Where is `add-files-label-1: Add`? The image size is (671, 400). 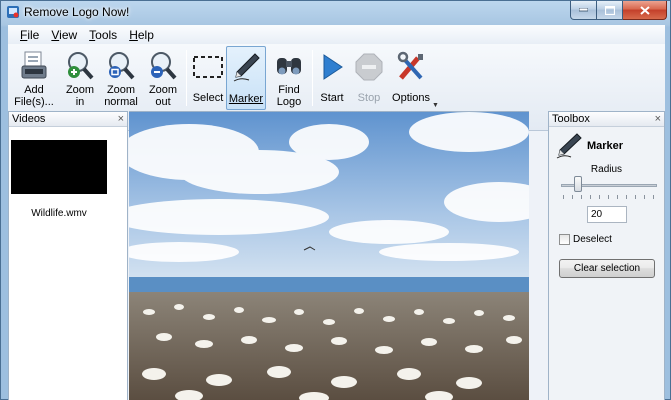
add-files-label-1: Add is located at coordinates (34, 90).